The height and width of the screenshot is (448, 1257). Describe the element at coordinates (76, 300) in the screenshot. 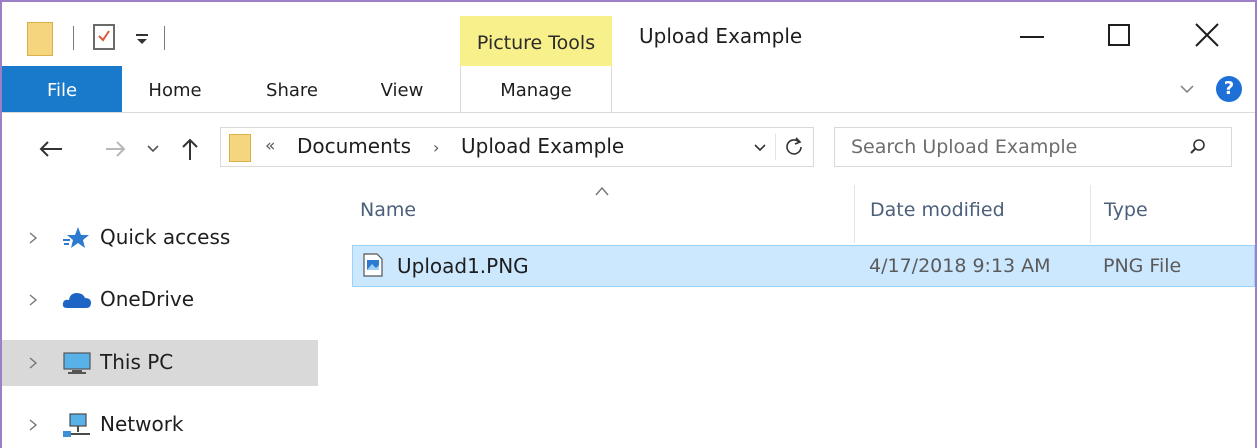

I see `cloud-icon` at that location.